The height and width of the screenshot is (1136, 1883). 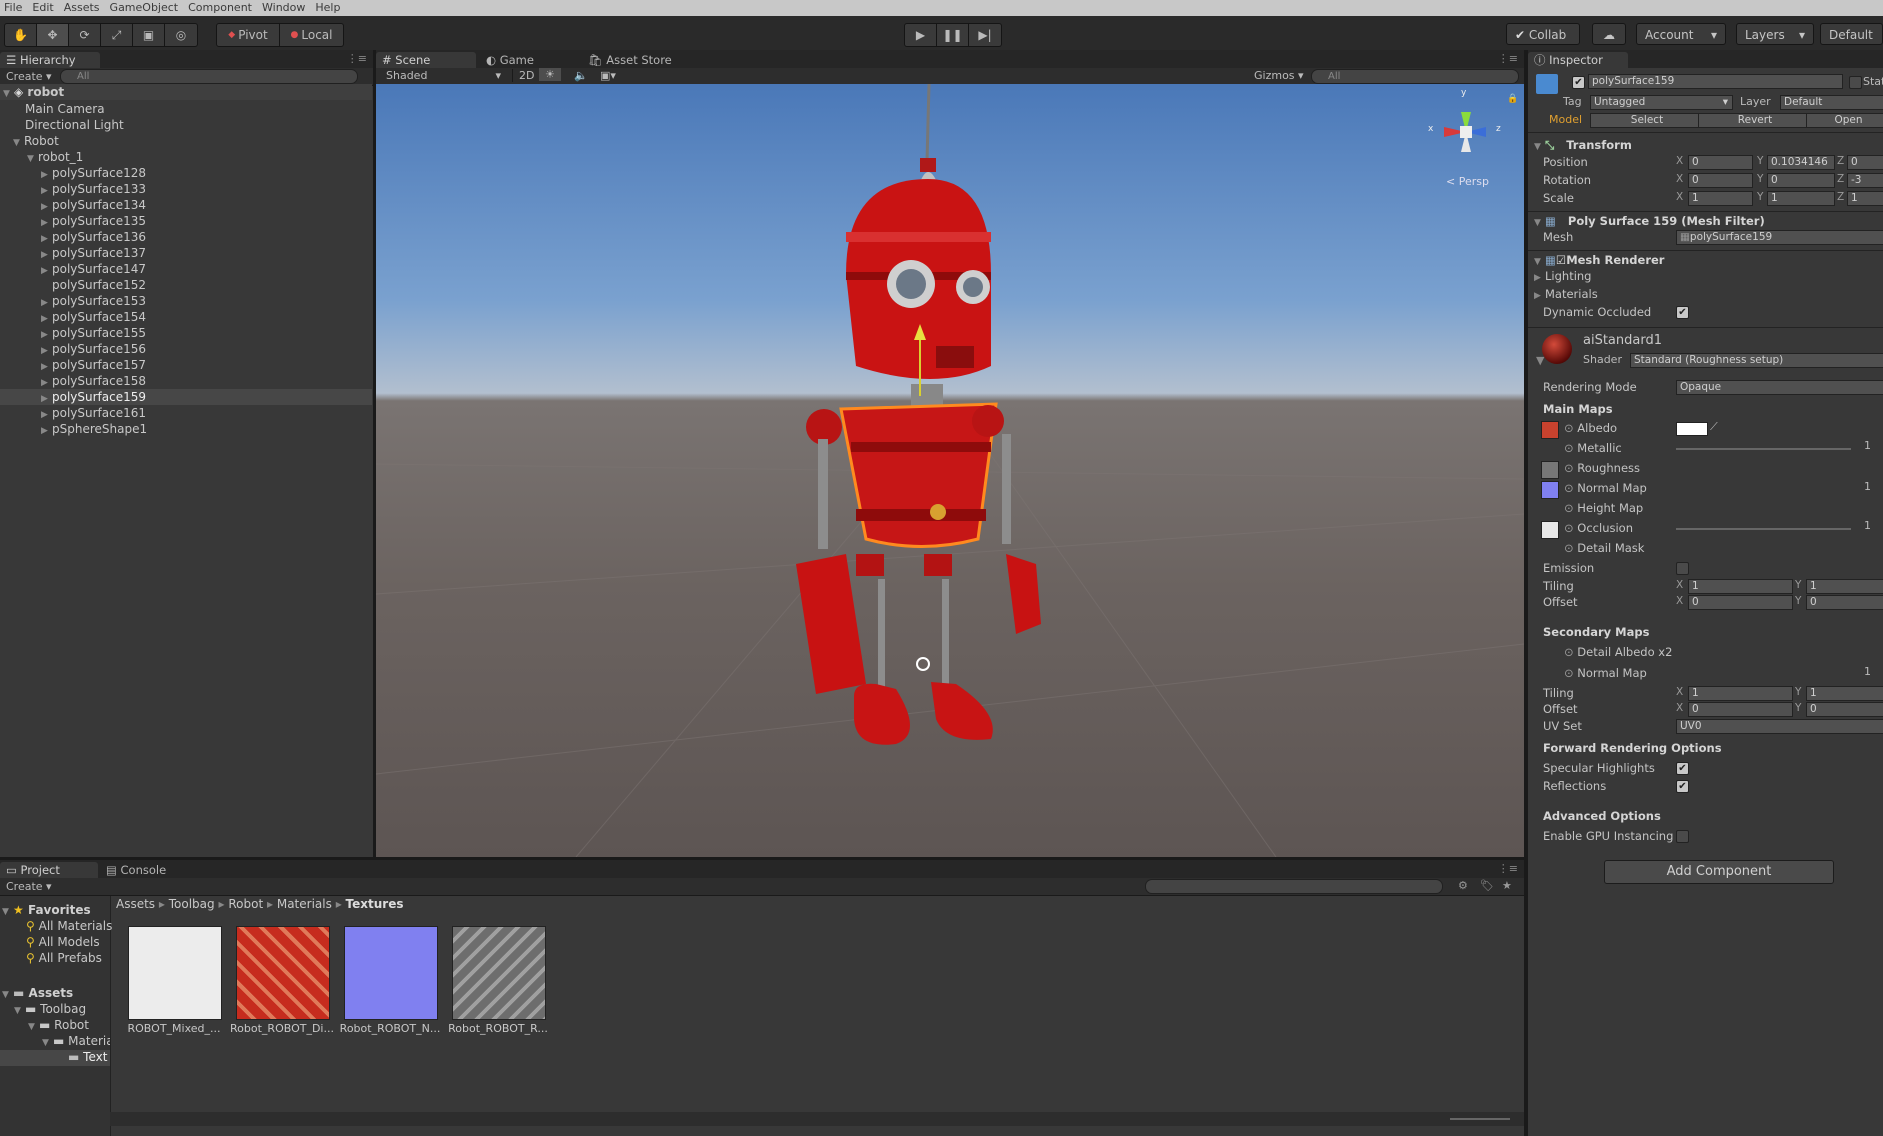 What do you see at coordinates (1763, 529) in the screenshot?
I see `occlusion-slider` at bounding box center [1763, 529].